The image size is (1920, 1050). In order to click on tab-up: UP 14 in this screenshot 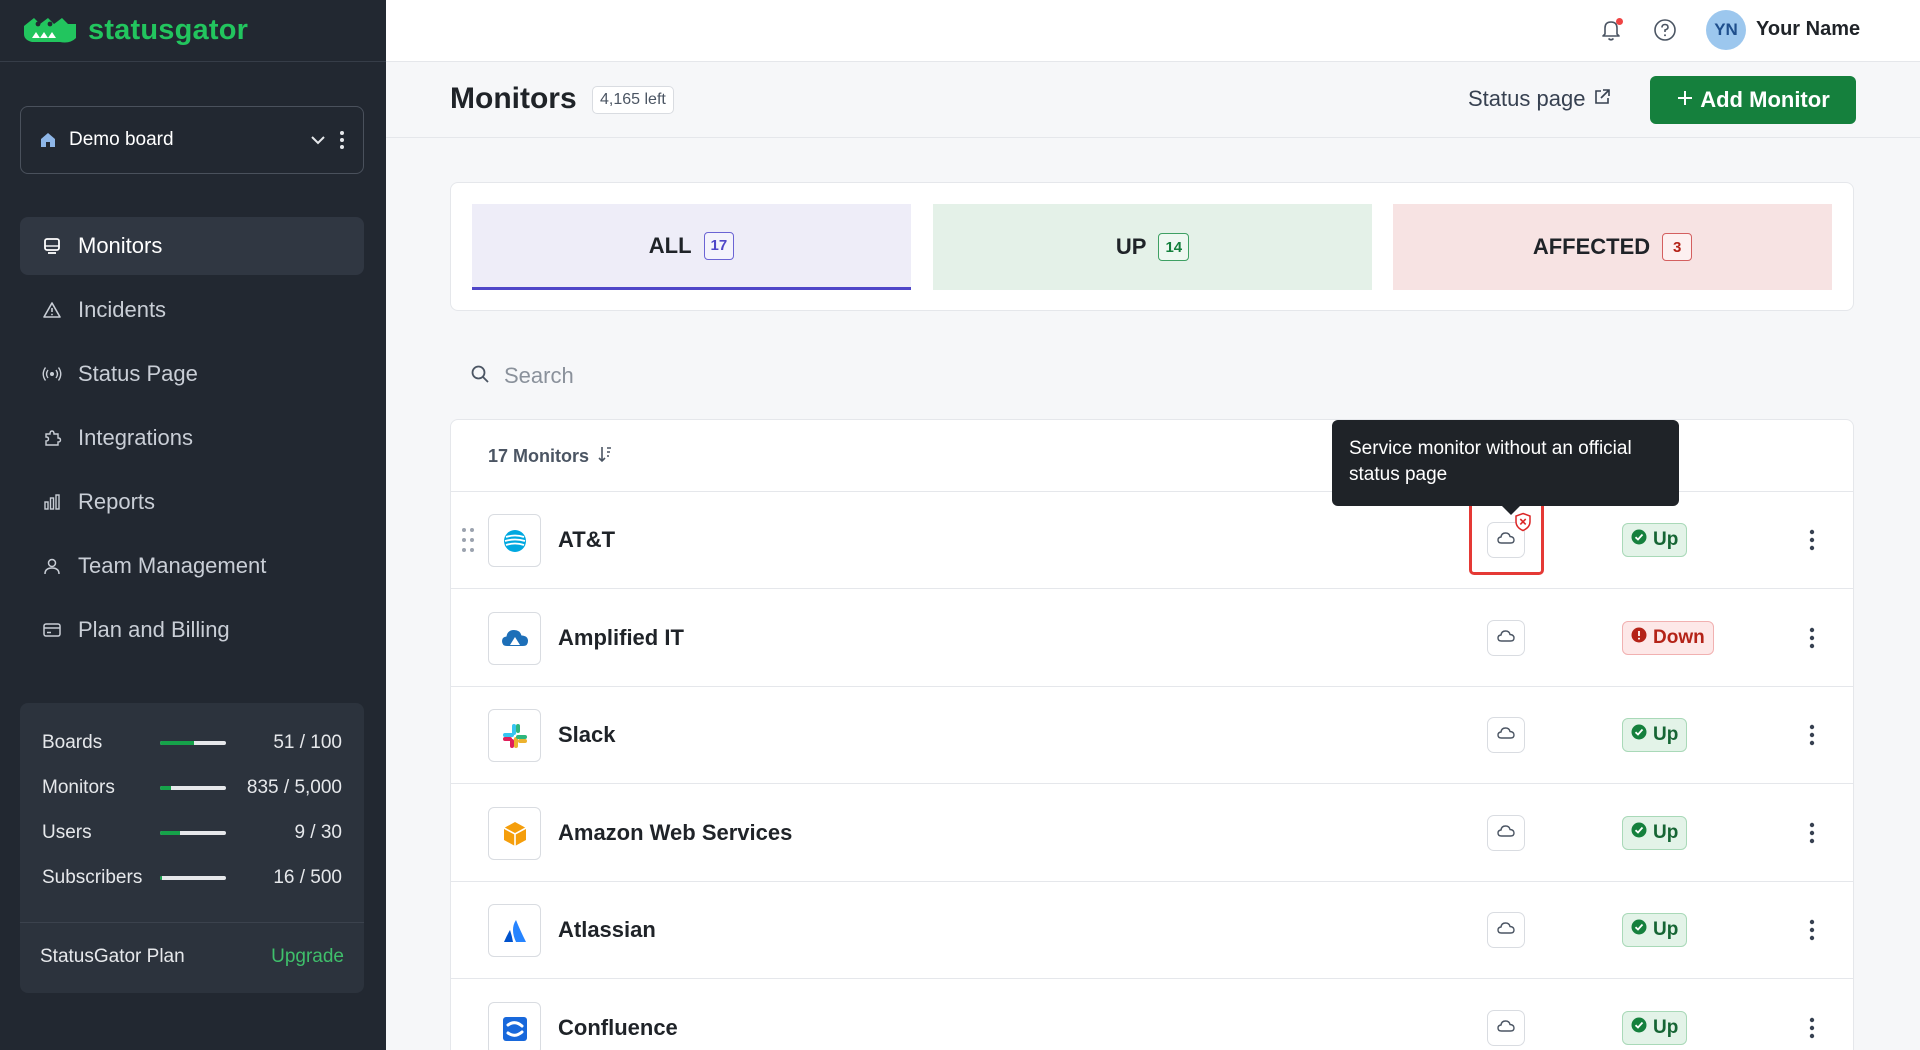, I will do `click(1152, 247)`.